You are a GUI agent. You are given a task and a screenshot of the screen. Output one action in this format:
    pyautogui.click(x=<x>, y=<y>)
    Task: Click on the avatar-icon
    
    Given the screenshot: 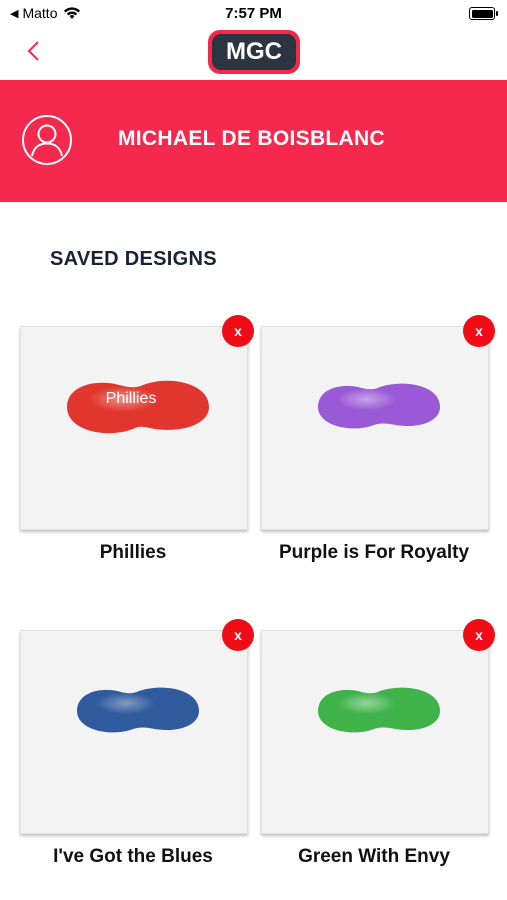 What is the action you would take?
    pyautogui.click(x=47, y=140)
    